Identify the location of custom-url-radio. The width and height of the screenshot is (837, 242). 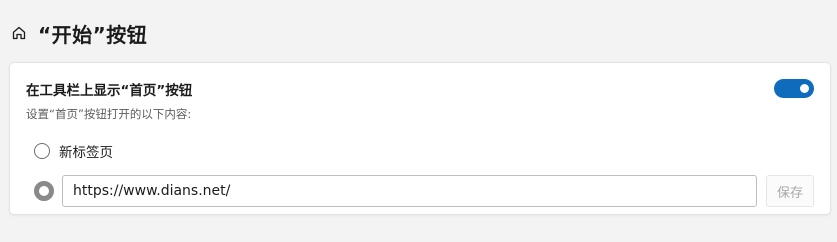
(44, 191).